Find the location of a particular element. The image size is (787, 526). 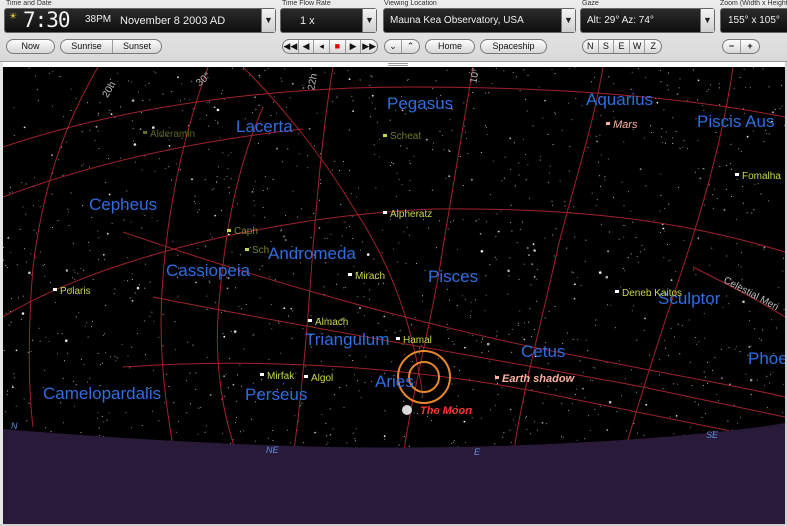

constellation-cetus: Cetus is located at coordinates (543, 351).